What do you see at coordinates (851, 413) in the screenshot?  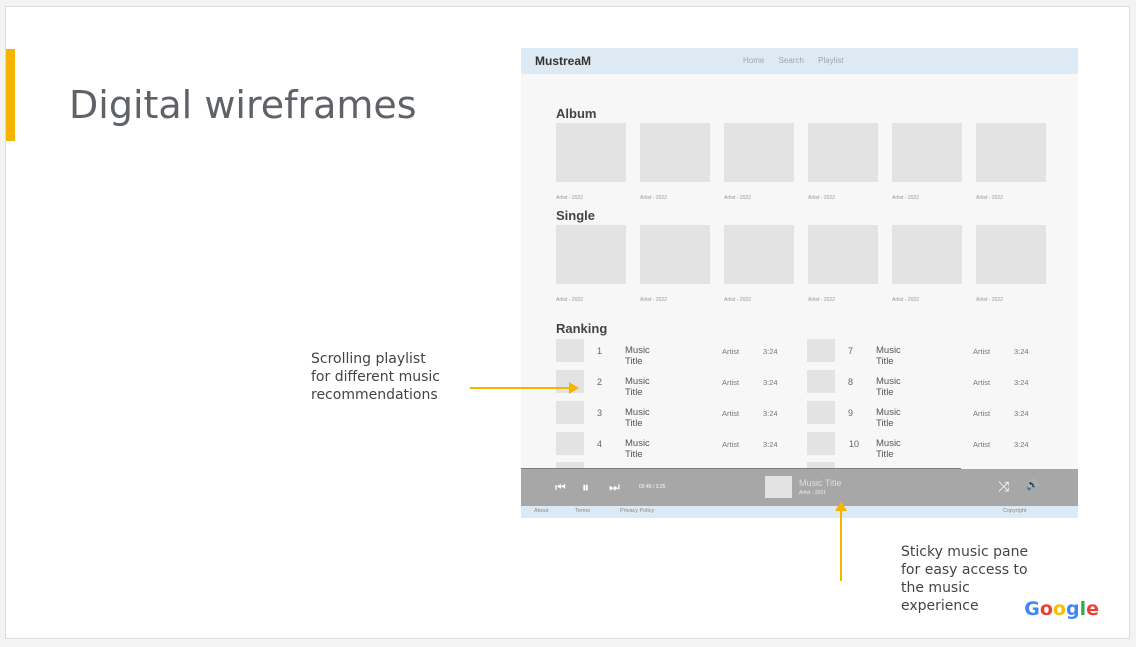 I see `track-rank: 9` at bounding box center [851, 413].